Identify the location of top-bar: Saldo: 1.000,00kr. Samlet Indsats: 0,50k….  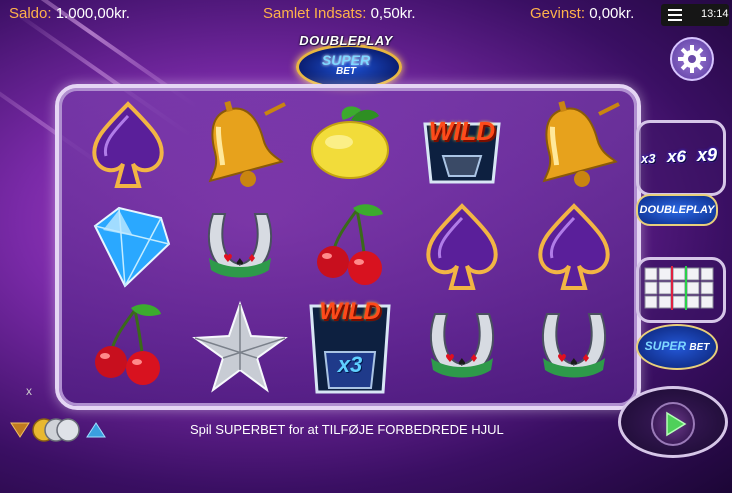
(366, 15).